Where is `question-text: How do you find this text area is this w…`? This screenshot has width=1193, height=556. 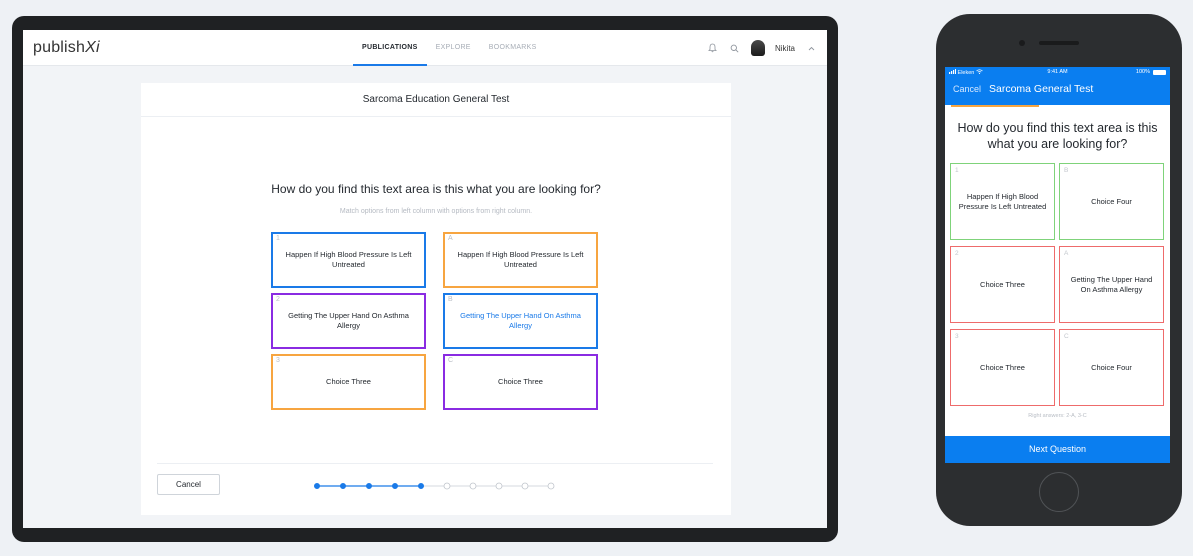 question-text: How do you find this text area is this w… is located at coordinates (436, 189).